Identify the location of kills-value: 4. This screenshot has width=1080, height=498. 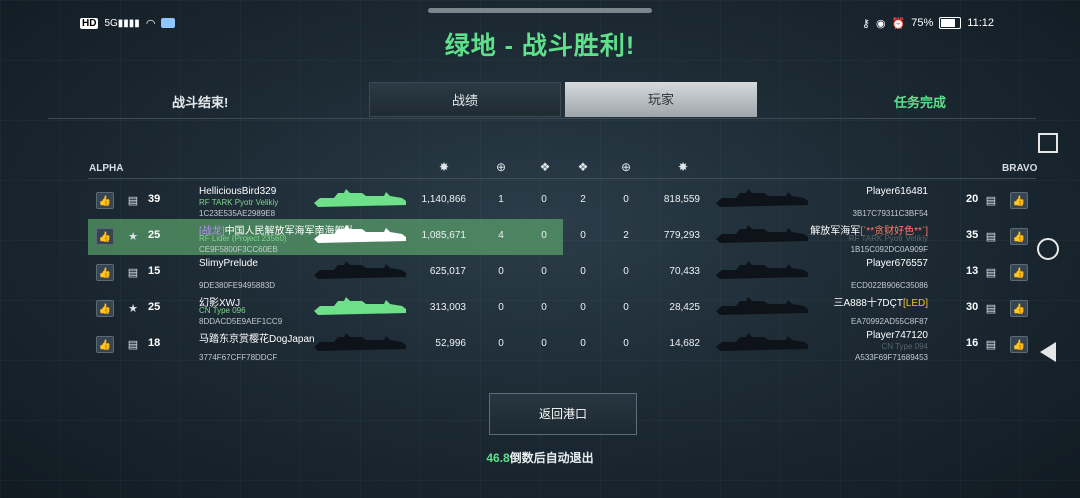
(501, 235).